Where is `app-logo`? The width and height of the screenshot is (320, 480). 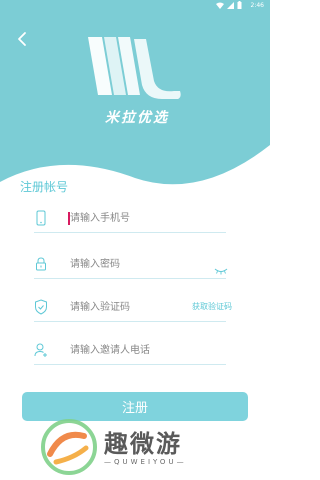
app-logo is located at coordinates (134, 68).